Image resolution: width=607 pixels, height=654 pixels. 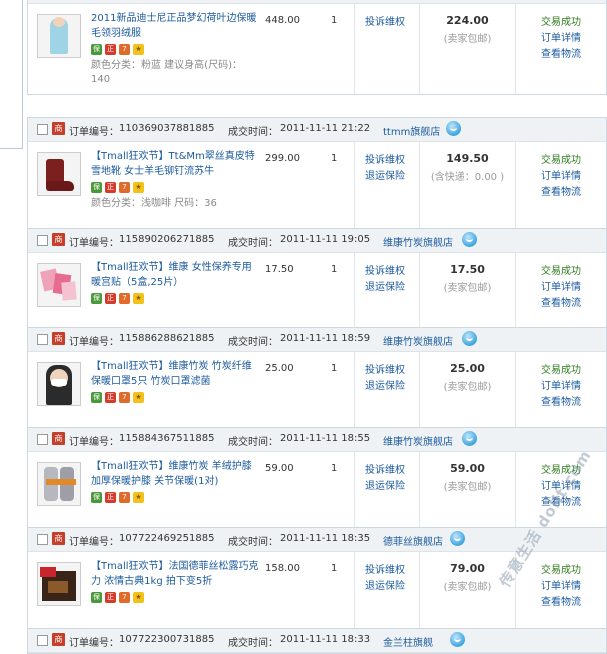 I want to click on unit-price: 25.00, so click(x=279, y=368).